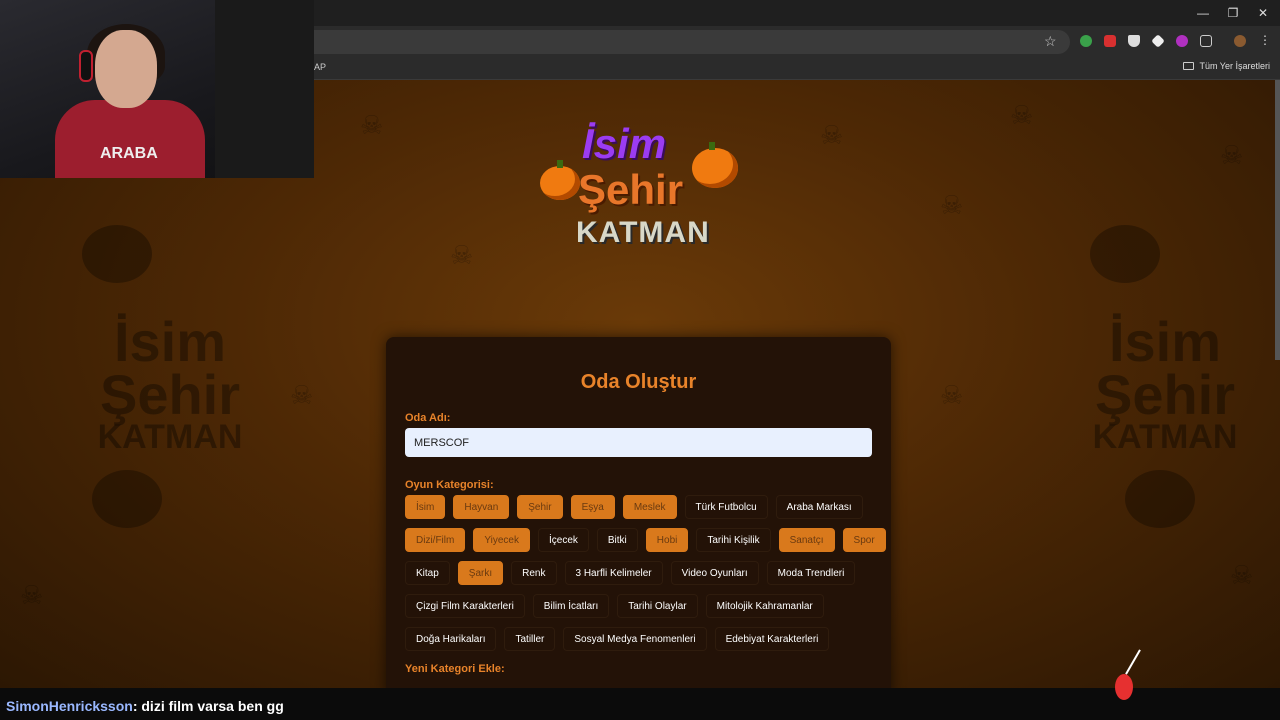 The width and height of the screenshot is (1280, 720). What do you see at coordinates (1234, 66) in the screenshot?
I see `all-bookmarks-label: Tüm Yer İşaretleri` at bounding box center [1234, 66].